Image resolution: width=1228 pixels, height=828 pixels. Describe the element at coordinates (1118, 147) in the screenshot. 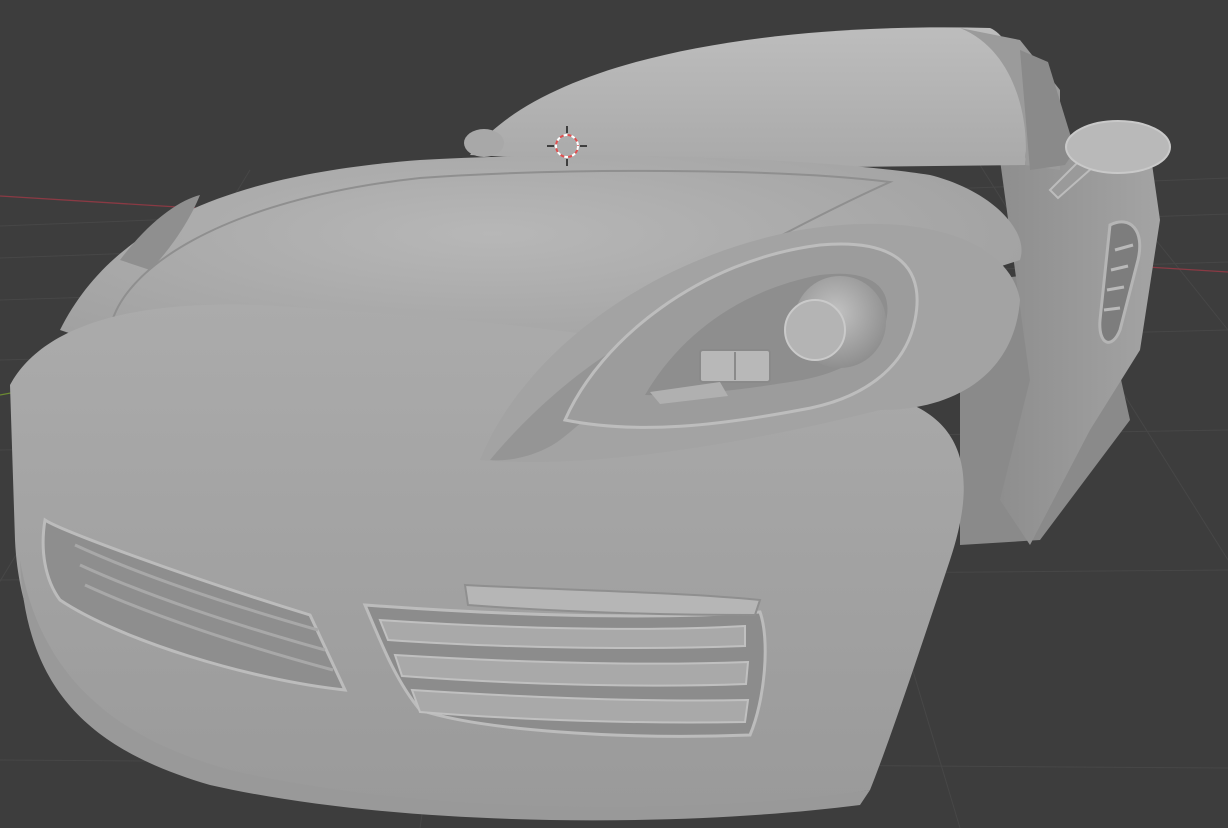

I see `side-mirror` at that location.